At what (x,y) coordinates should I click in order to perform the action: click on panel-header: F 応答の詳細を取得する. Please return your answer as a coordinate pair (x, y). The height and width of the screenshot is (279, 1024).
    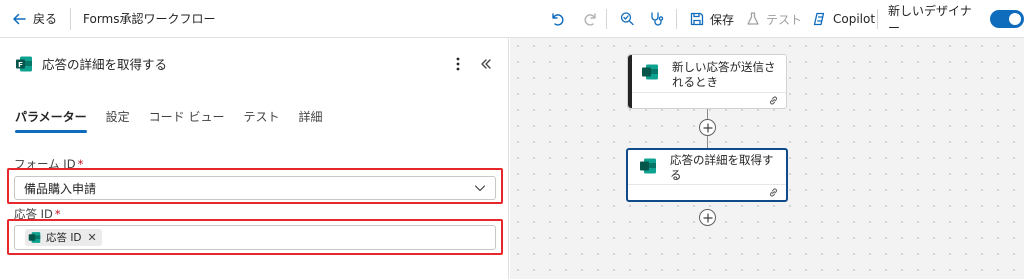
    Looking at the image, I should click on (91, 63).